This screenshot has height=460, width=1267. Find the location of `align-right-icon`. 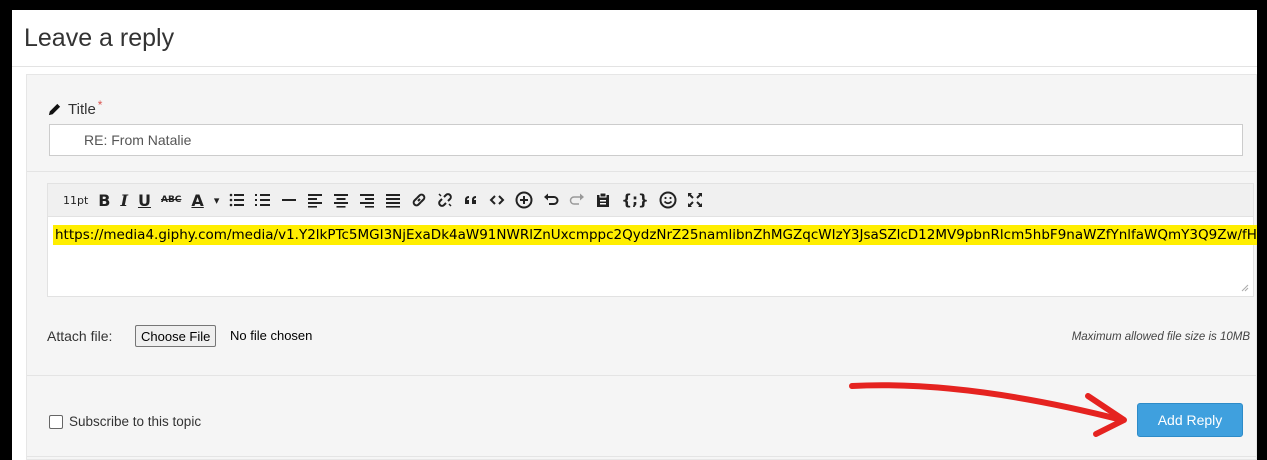

align-right-icon is located at coordinates (367, 200).